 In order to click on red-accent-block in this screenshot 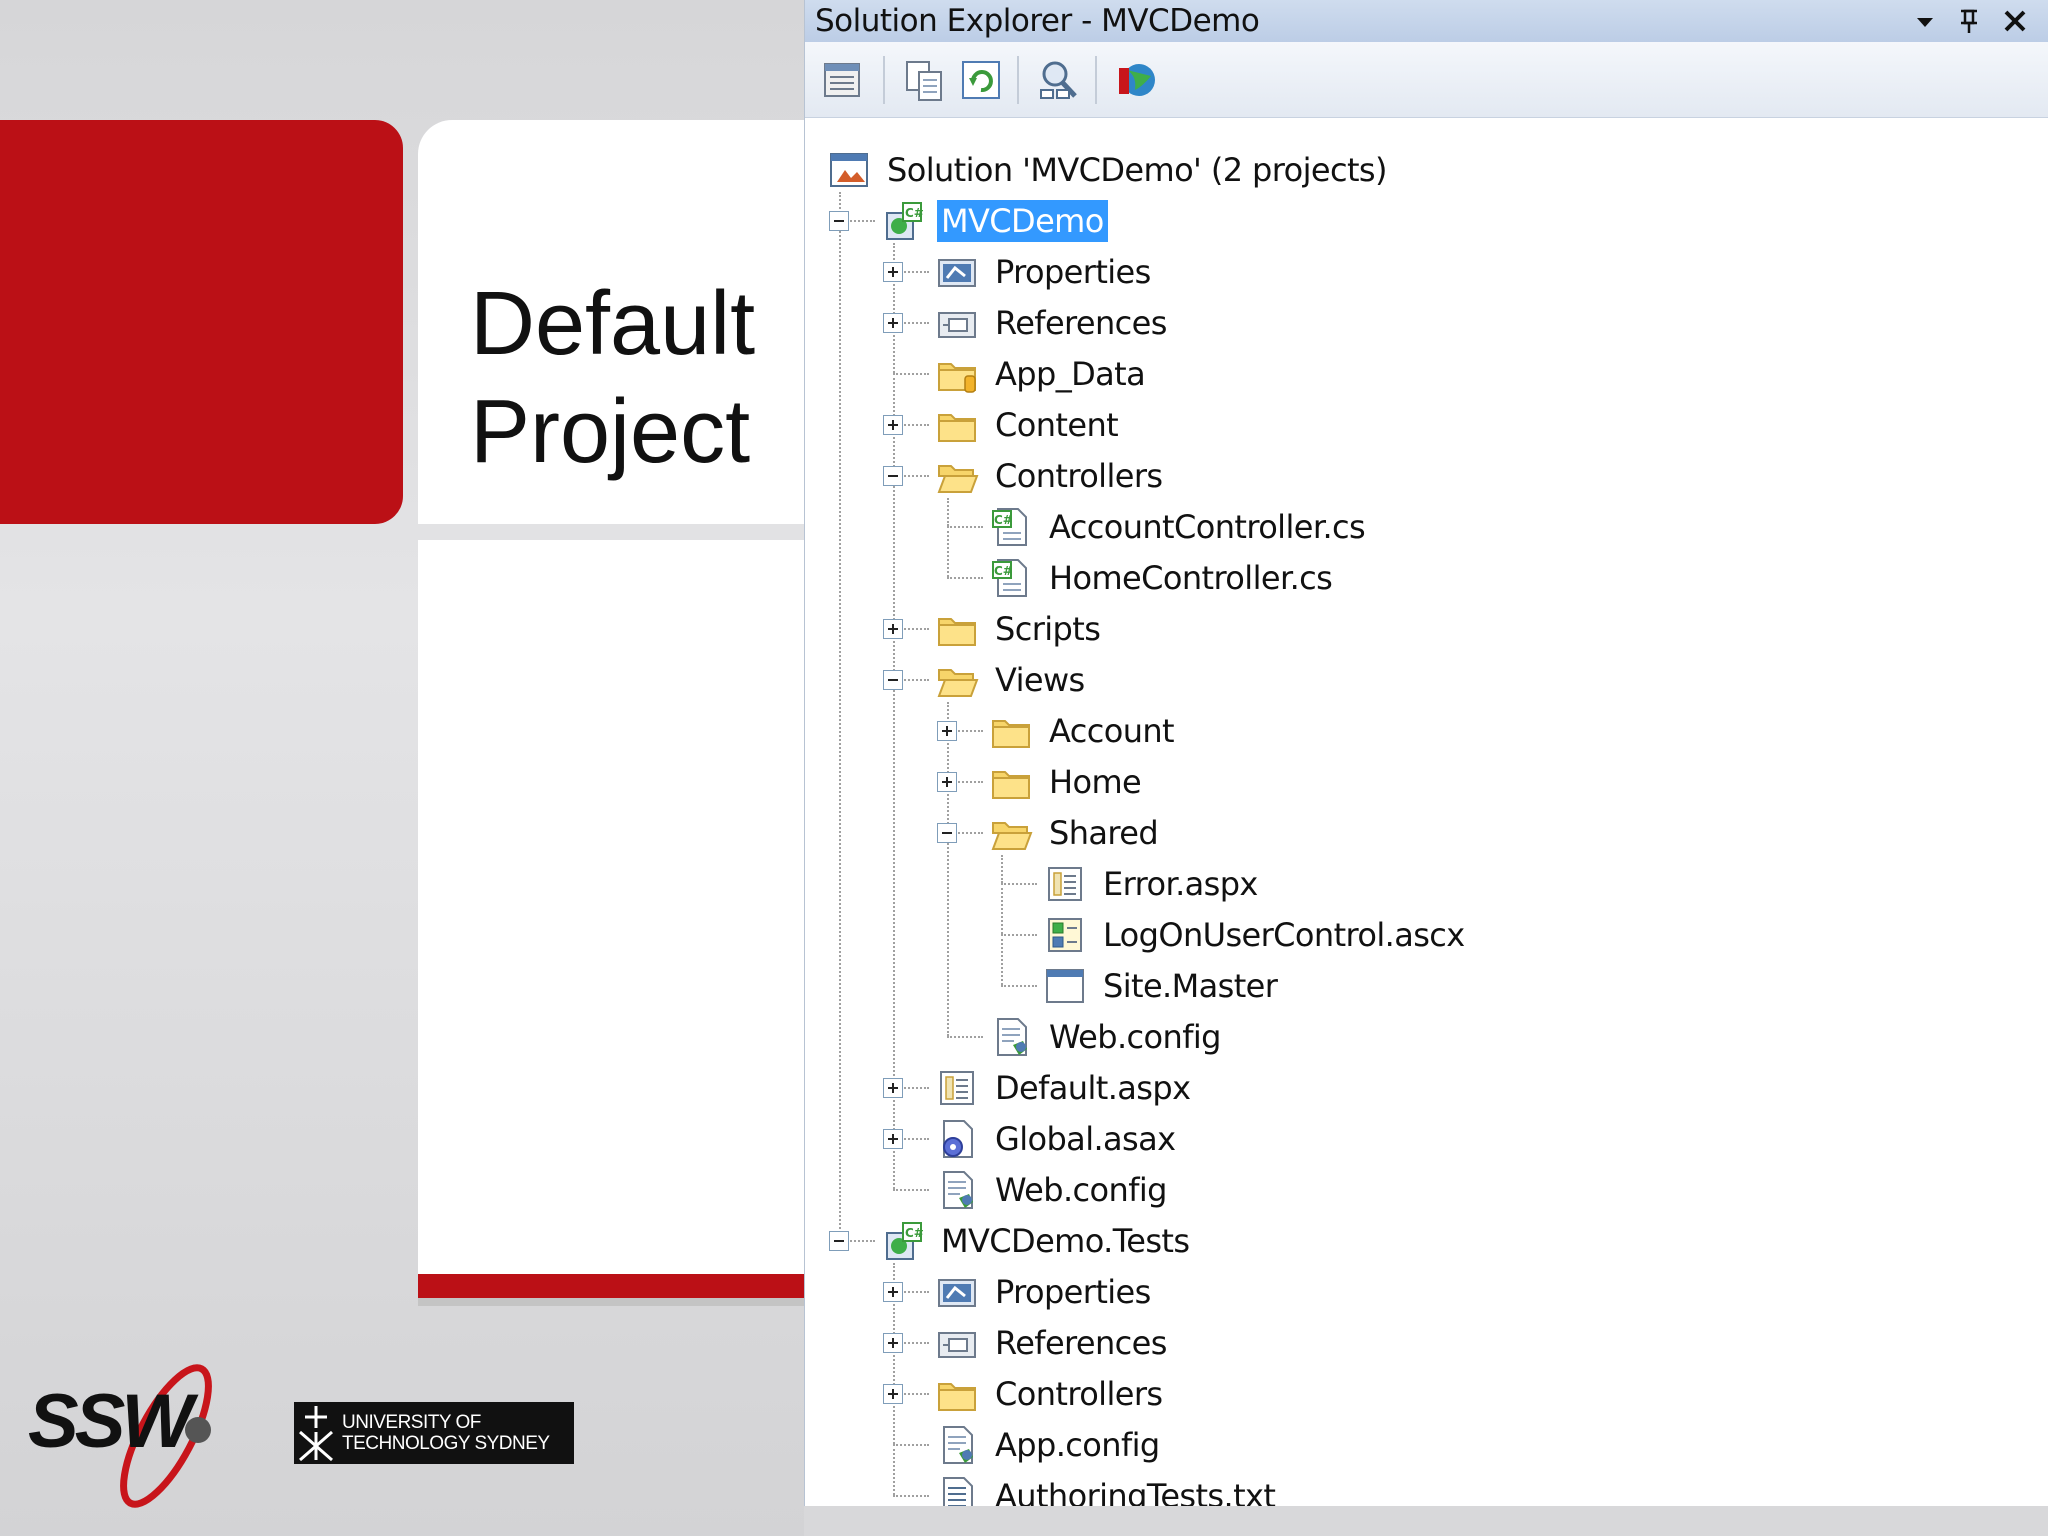, I will do `click(201, 322)`.